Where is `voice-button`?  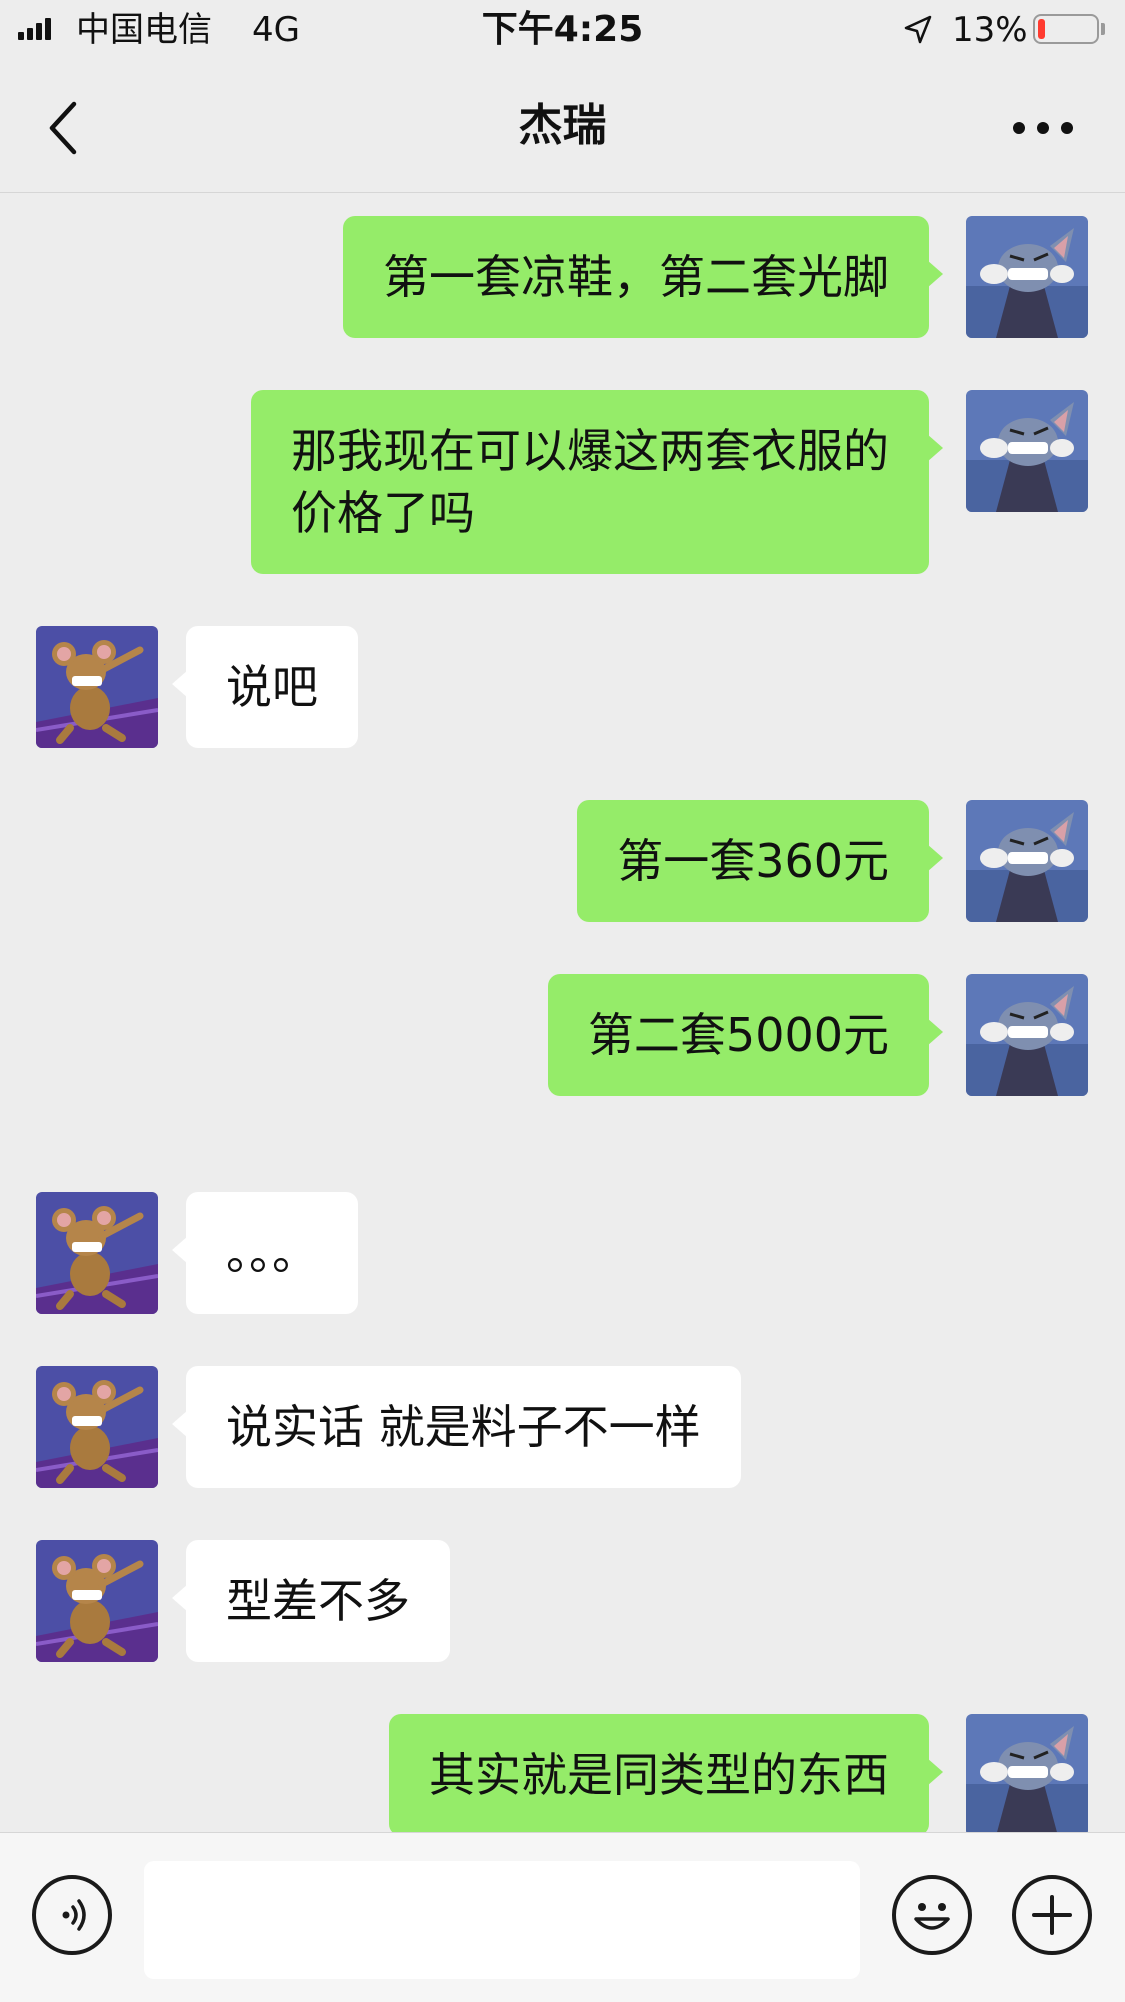
voice-button is located at coordinates (72, 1915).